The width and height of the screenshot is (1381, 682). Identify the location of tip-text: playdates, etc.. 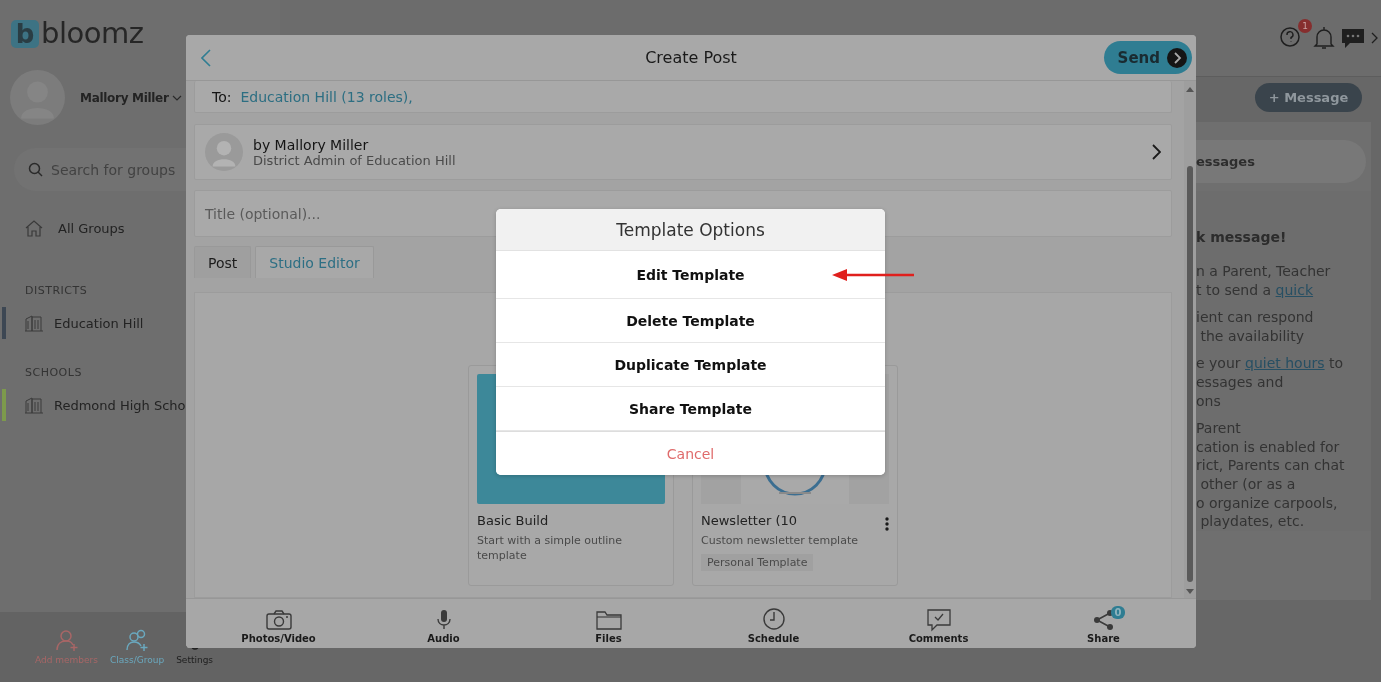
(1252, 521).